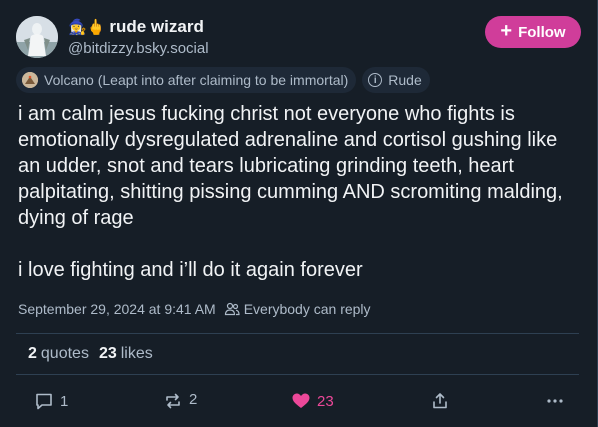  Describe the element at coordinates (173, 401) in the screenshot. I see `repost-icon` at that location.